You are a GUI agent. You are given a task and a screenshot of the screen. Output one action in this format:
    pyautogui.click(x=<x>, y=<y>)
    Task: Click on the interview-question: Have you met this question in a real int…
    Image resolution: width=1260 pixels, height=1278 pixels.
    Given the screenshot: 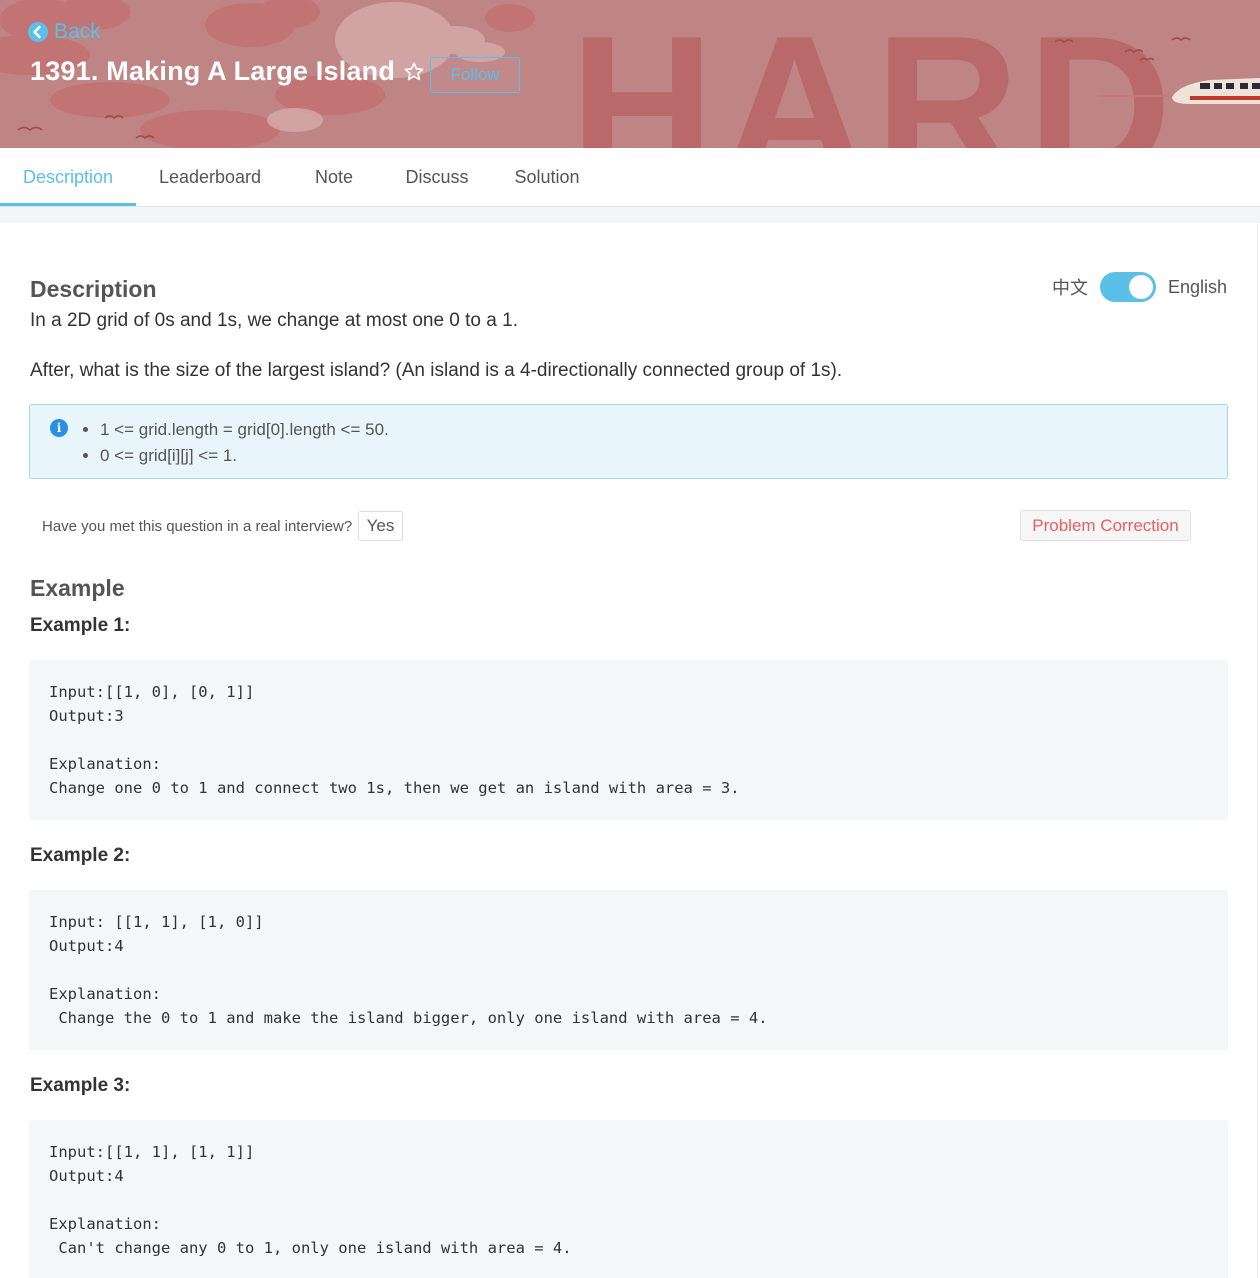 What is the action you would take?
    pyautogui.click(x=197, y=526)
    